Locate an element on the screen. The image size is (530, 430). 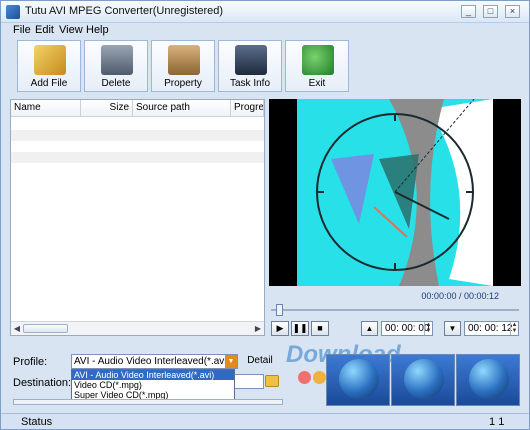
merge-button is located at coordinates (423, 380).